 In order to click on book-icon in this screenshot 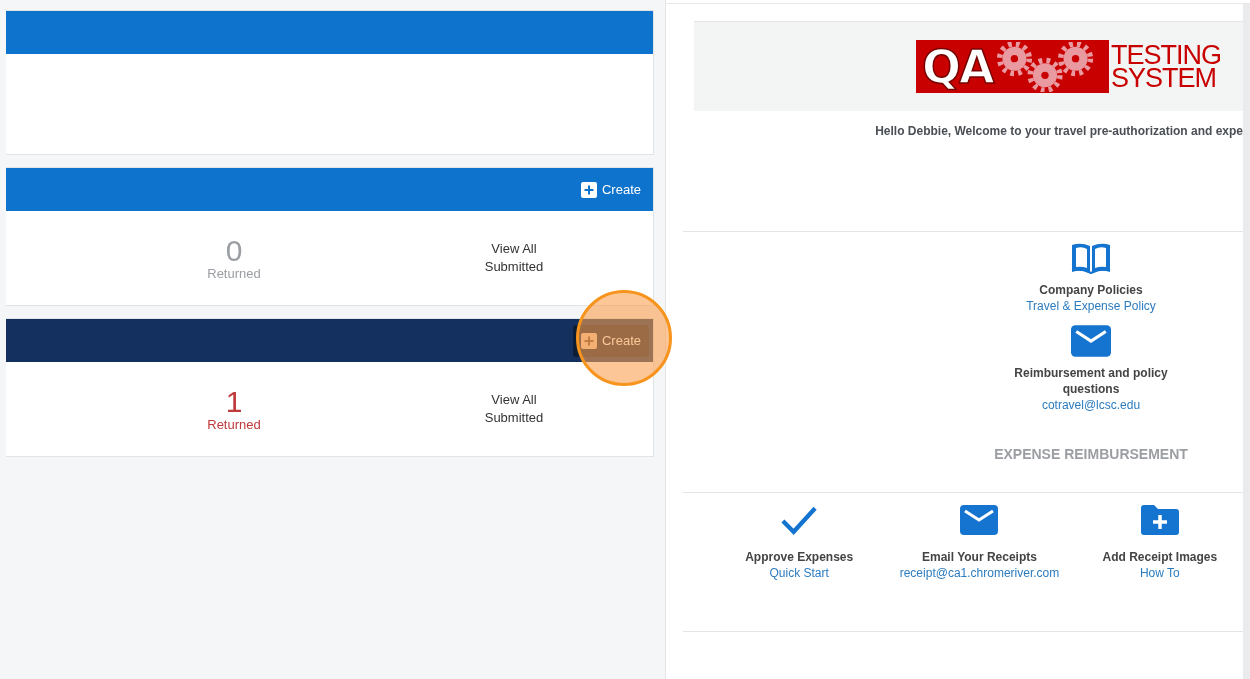, I will do `click(1091, 258)`.